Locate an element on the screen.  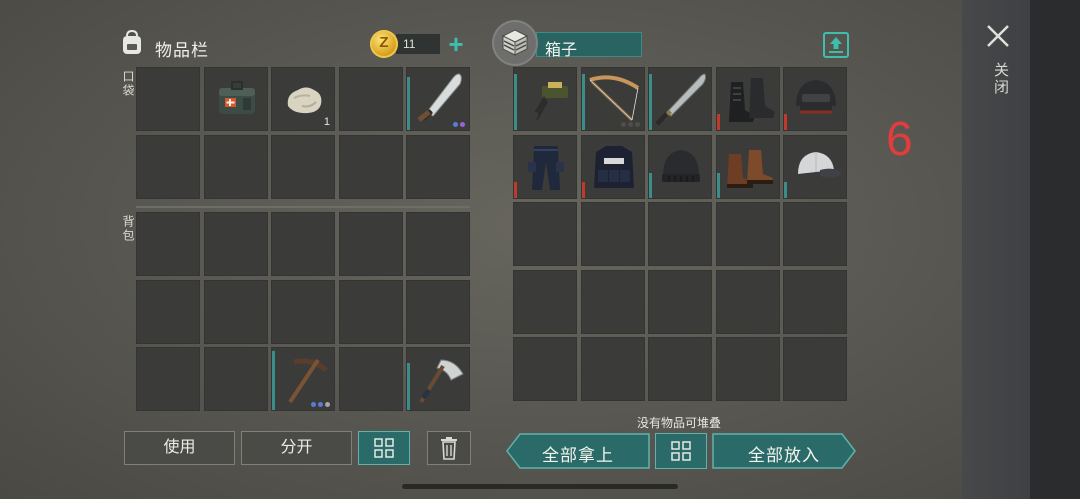
home-indicator is located at coordinates (540, 486).